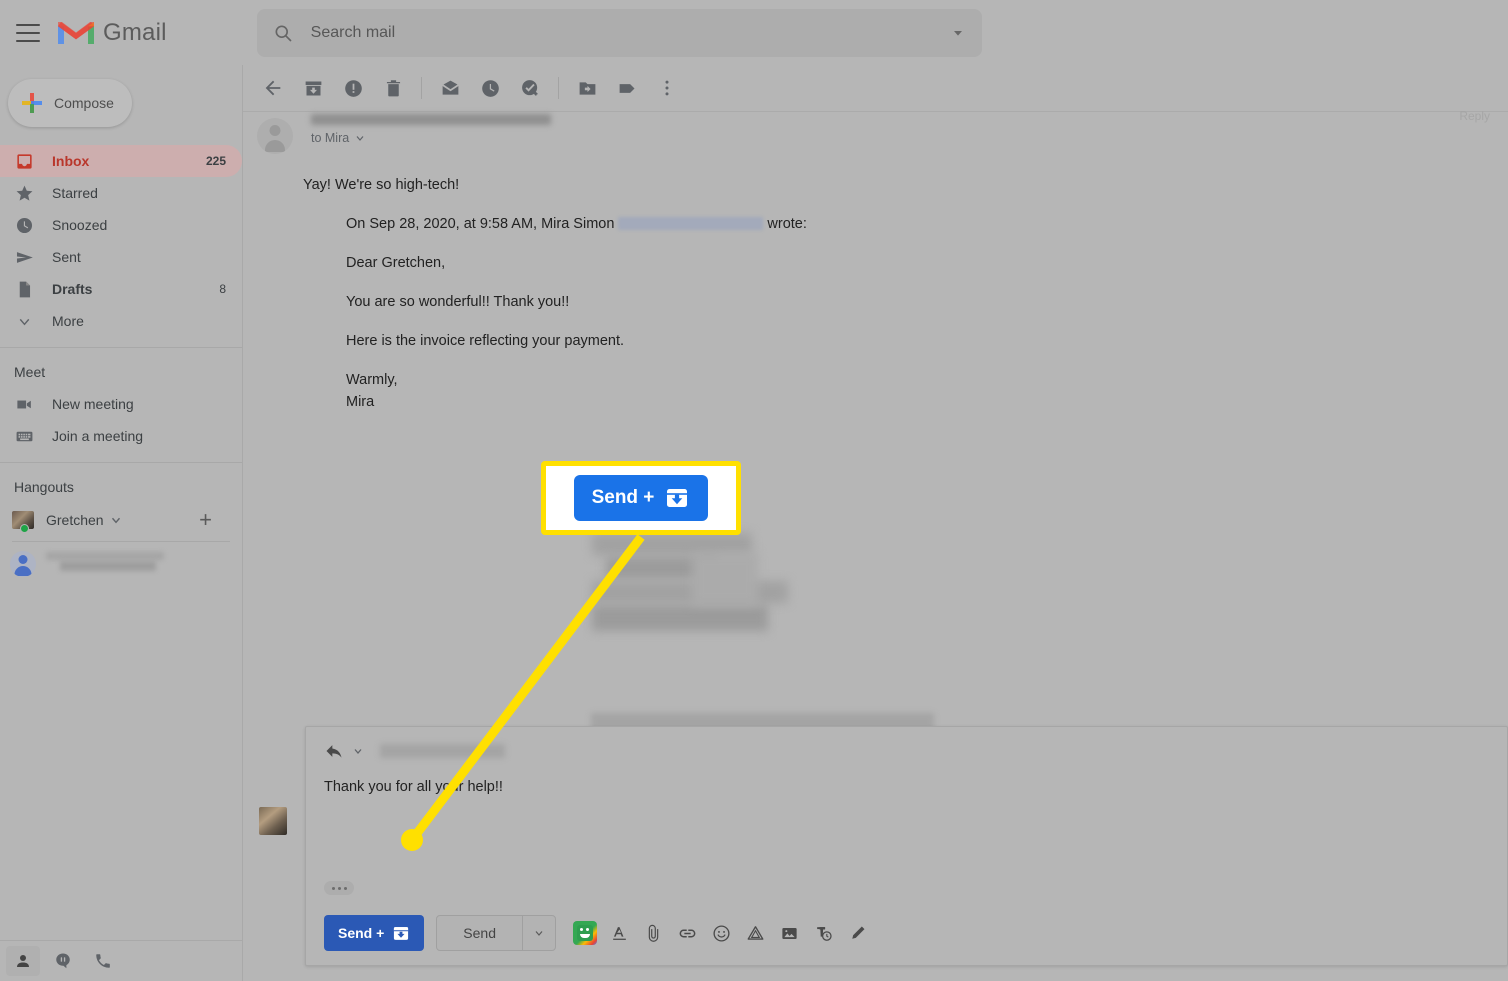 The image size is (1508, 981). Describe the element at coordinates (283, 33) in the screenshot. I see `search-icon` at that location.